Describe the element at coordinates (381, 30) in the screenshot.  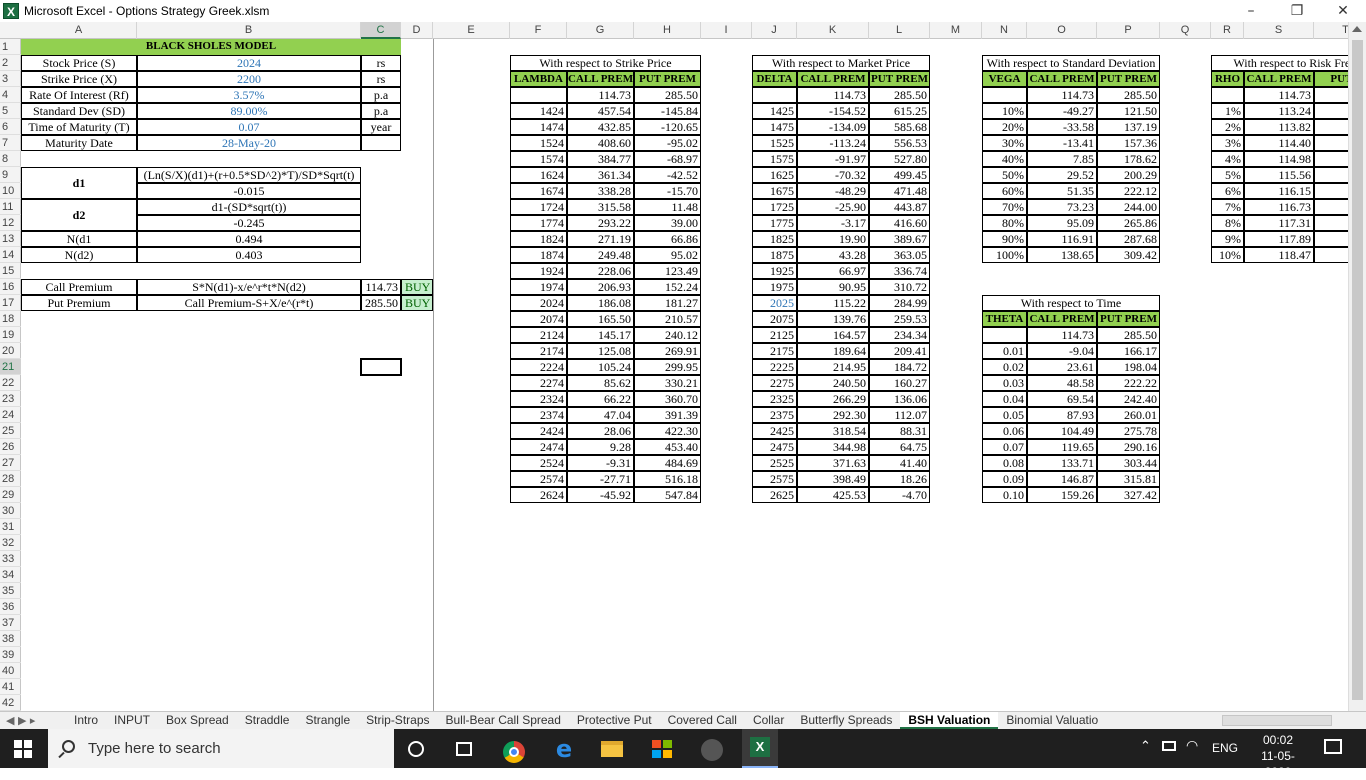
I see `column-header-c: C` at that location.